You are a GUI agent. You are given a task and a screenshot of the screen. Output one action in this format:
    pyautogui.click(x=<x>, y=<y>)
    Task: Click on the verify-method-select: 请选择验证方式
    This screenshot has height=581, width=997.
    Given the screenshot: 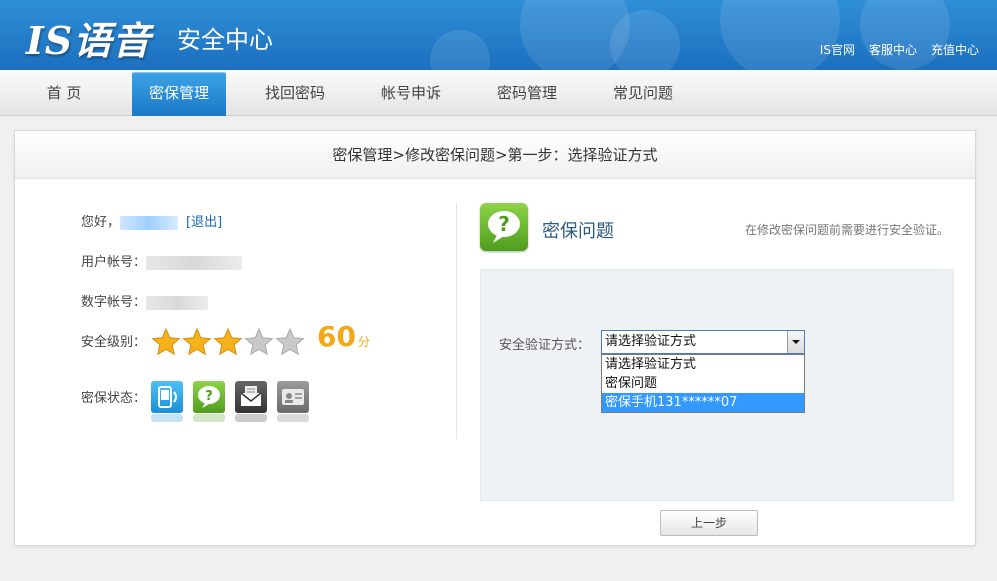 What is the action you would take?
    pyautogui.click(x=703, y=342)
    